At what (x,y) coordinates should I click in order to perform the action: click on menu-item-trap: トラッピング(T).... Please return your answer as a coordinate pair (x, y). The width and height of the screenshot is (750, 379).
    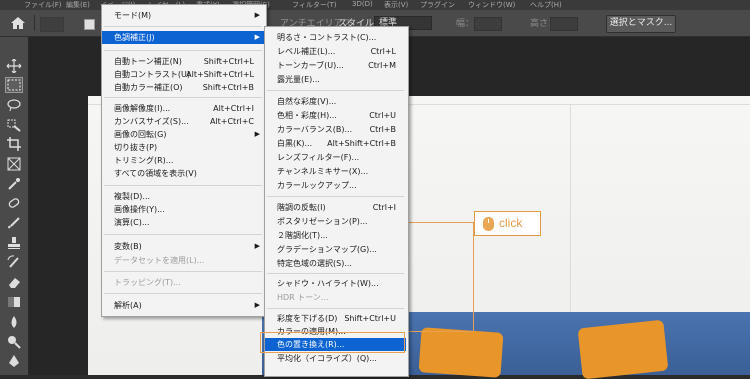
    Looking at the image, I should click on (147, 282).